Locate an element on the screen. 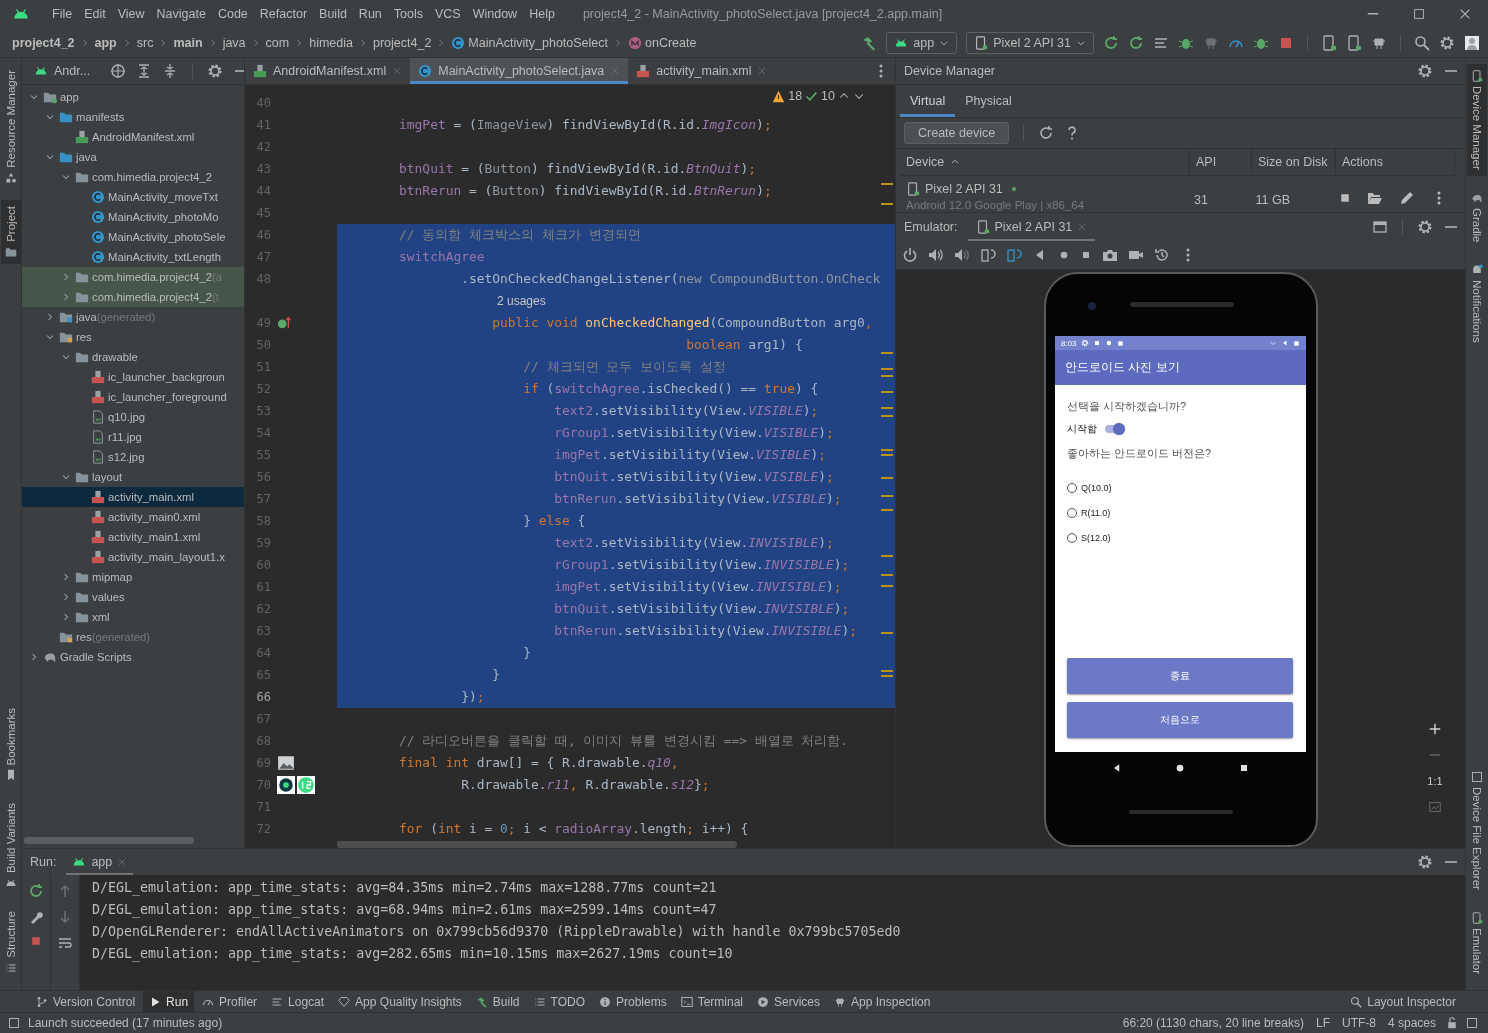  breadcrumb: main is located at coordinates (188, 42).